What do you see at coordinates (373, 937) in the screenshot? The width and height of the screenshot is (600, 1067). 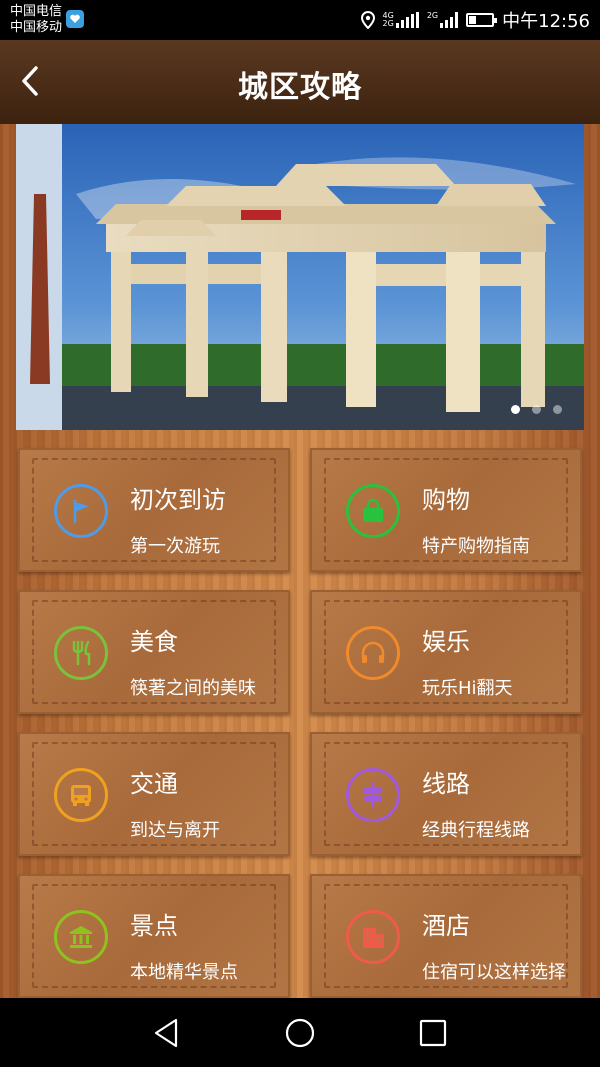 I see `hotel-icon` at bounding box center [373, 937].